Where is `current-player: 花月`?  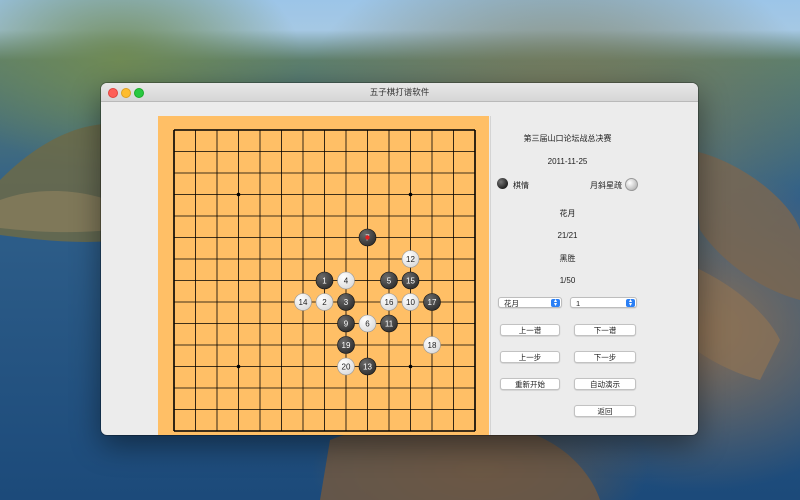
current-player: 花月 is located at coordinates (567, 213).